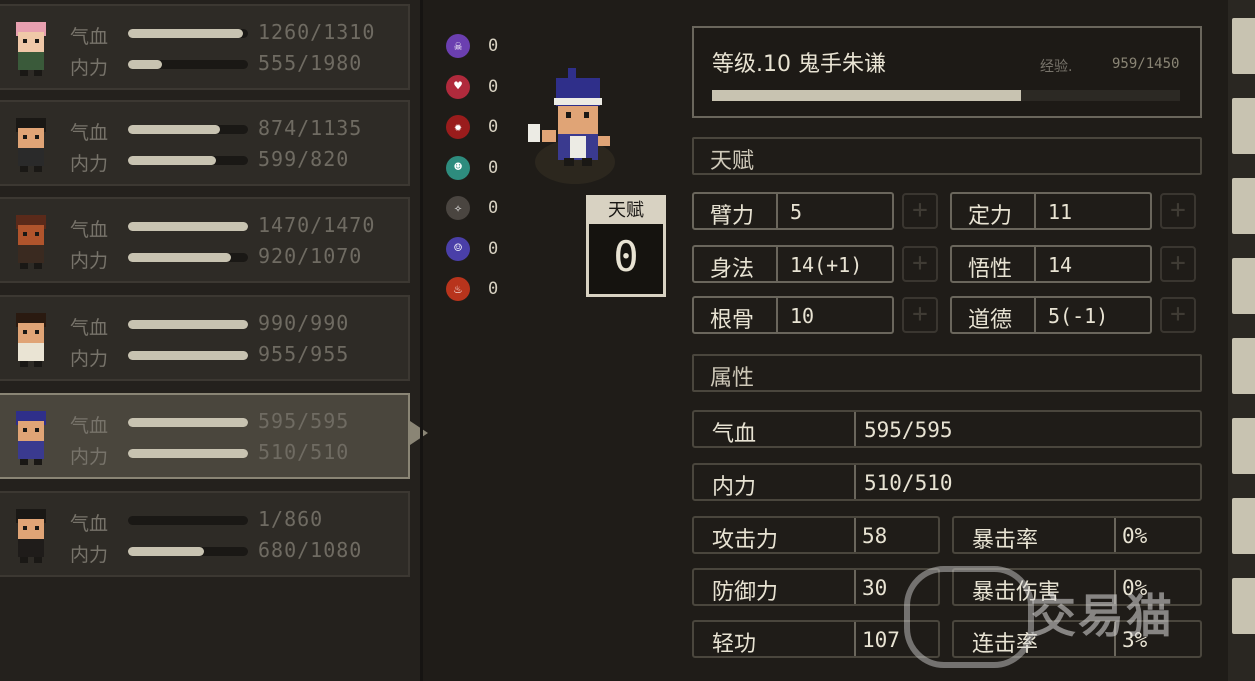  Describe the element at coordinates (304, 452) in the screenshot. I see `mp-value: 510/510` at that location.